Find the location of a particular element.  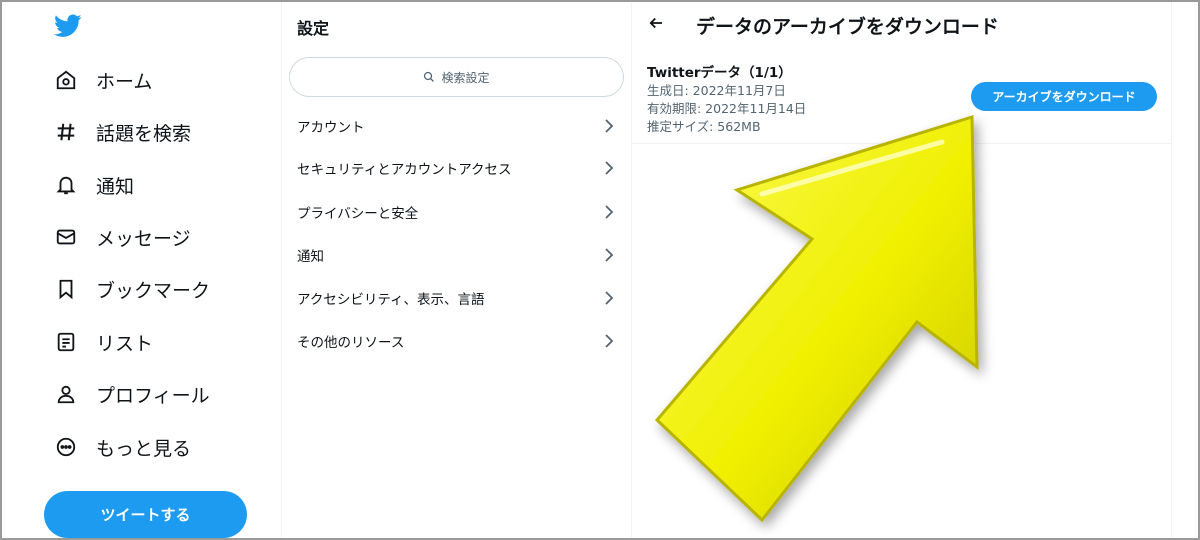

nav-bookmarks: ブックマーク is located at coordinates (132, 289).